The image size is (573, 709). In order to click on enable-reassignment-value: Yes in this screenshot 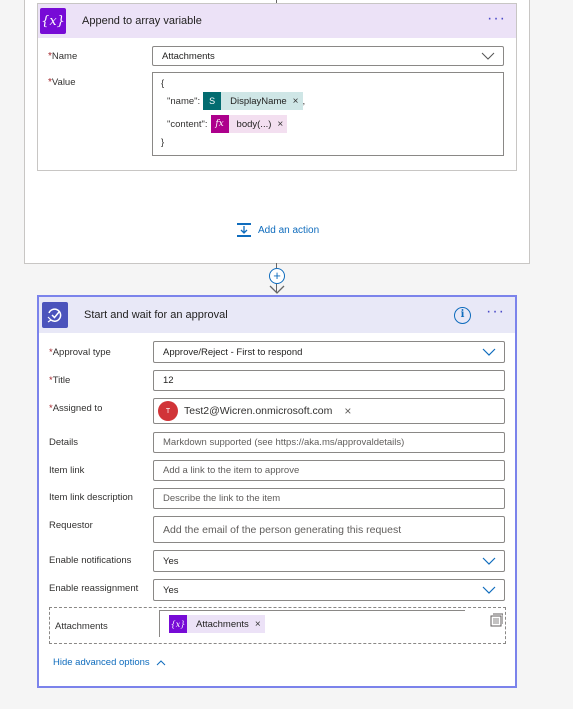, I will do `click(171, 590)`.